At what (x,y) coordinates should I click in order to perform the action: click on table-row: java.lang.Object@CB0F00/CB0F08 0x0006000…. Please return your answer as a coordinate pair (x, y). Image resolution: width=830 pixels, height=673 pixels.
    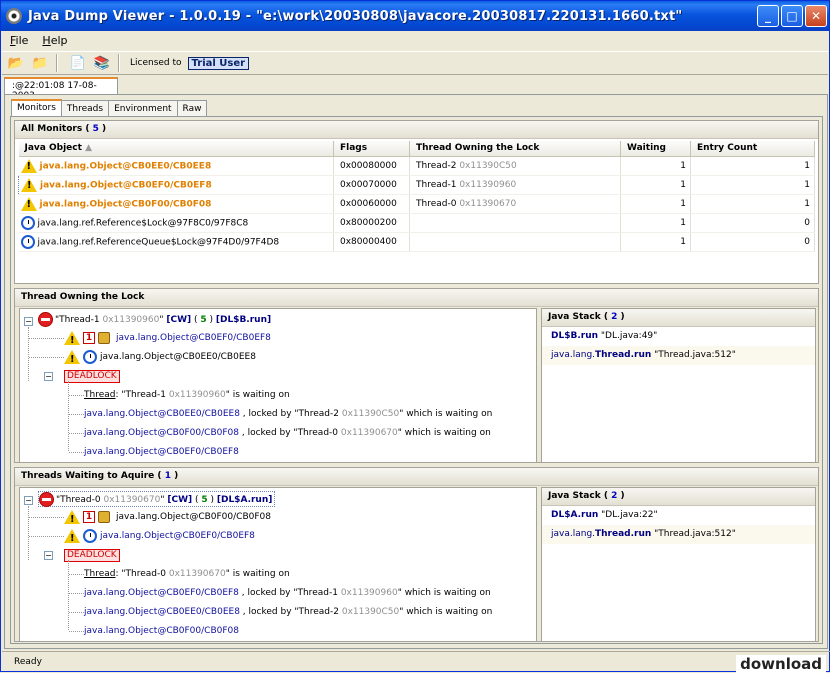
    Looking at the image, I should click on (416, 204).